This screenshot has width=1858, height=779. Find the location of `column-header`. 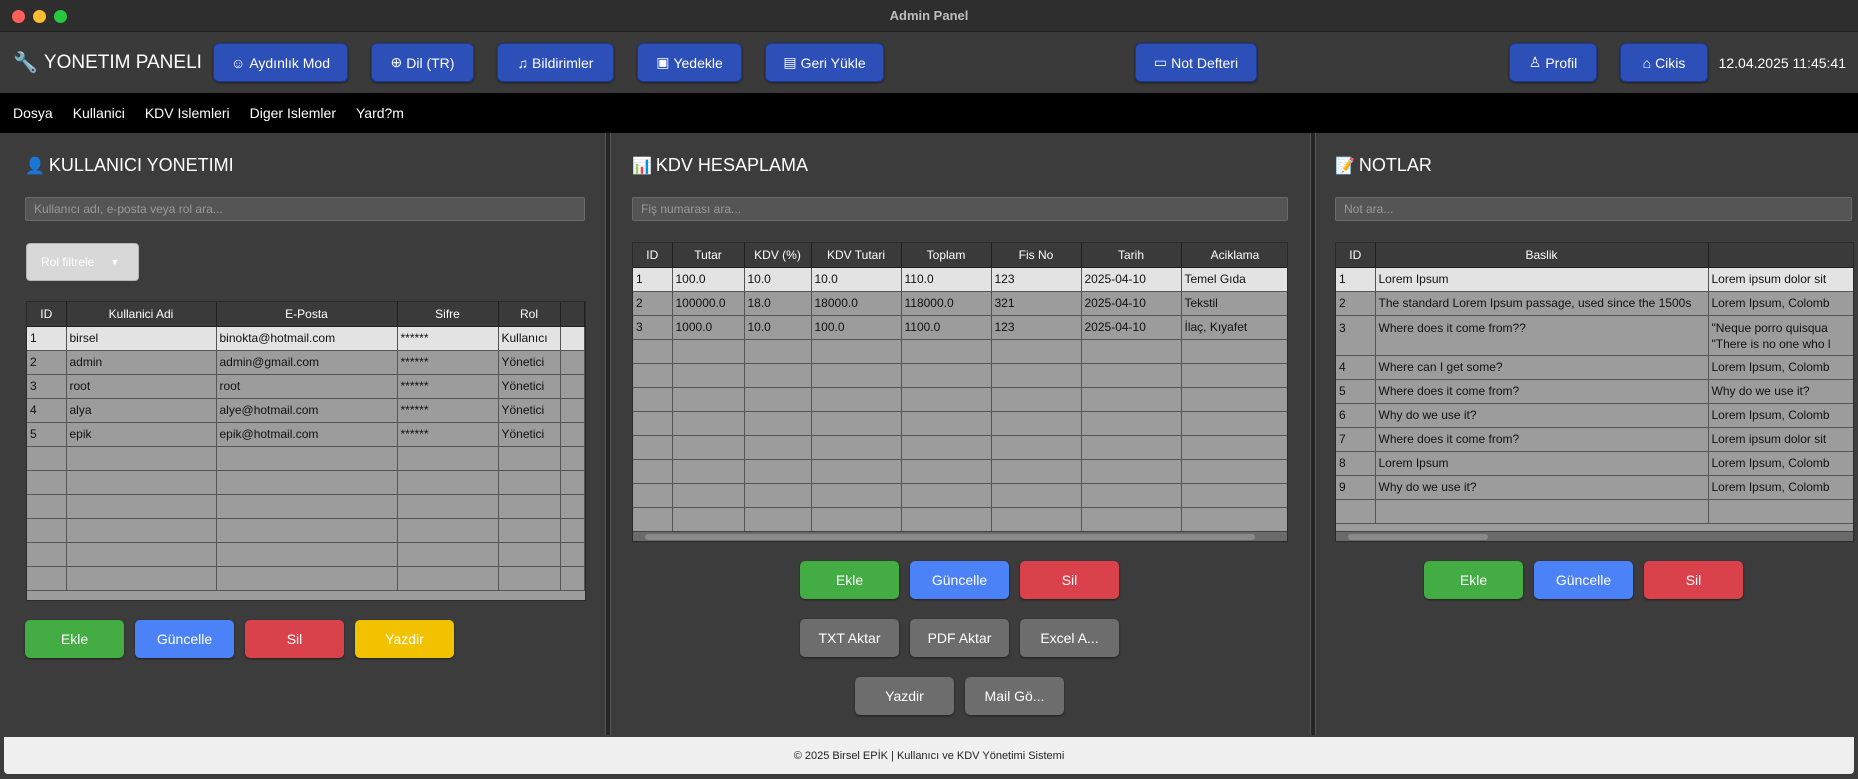

column-header is located at coordinates (1780, 255).